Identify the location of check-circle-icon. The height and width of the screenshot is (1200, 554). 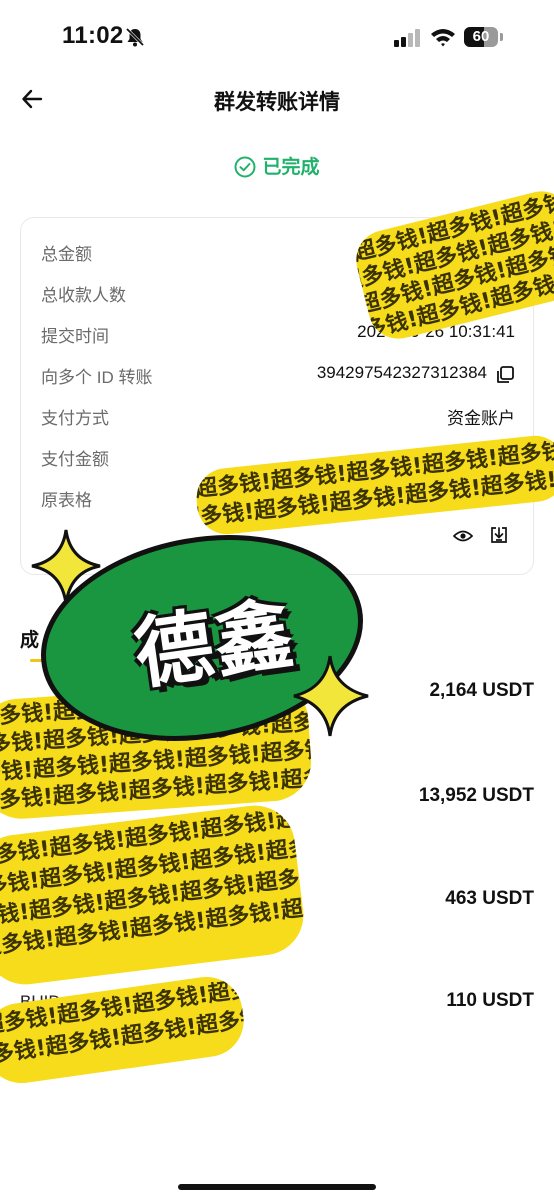
(245, 167).